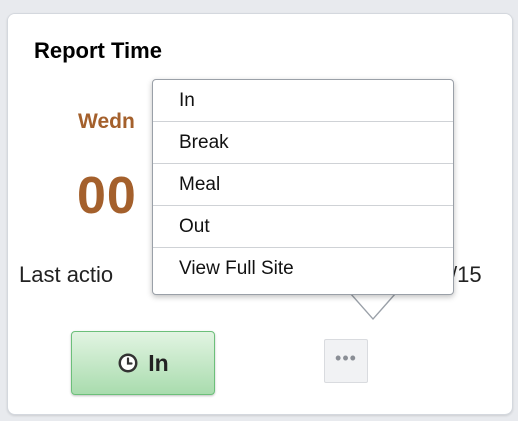 This screenshot has height=421, width=518. Describe the element at coordinates (200, 184) in the screenshot. I see `menu-item-label: Meal` at that location.